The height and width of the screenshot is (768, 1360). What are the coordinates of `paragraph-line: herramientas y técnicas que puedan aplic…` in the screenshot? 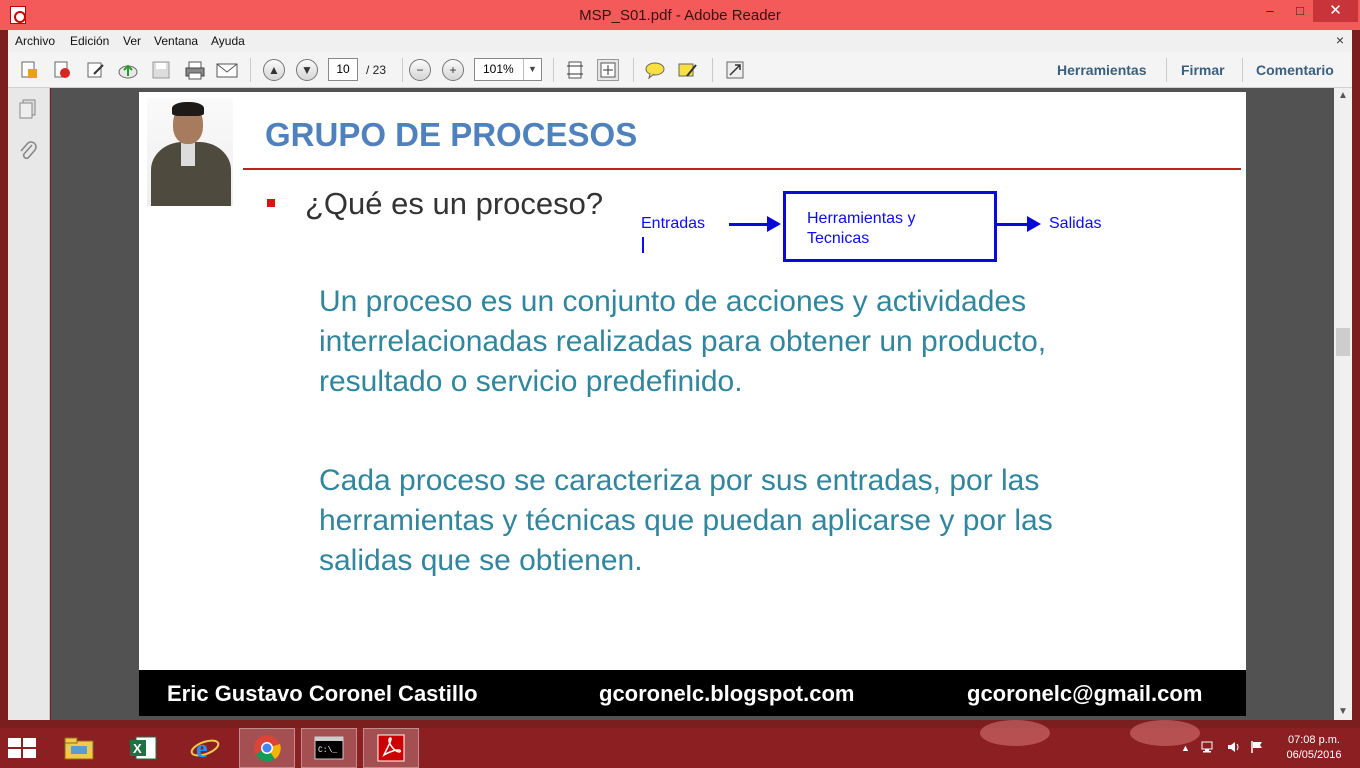 It's located at (686, 520).